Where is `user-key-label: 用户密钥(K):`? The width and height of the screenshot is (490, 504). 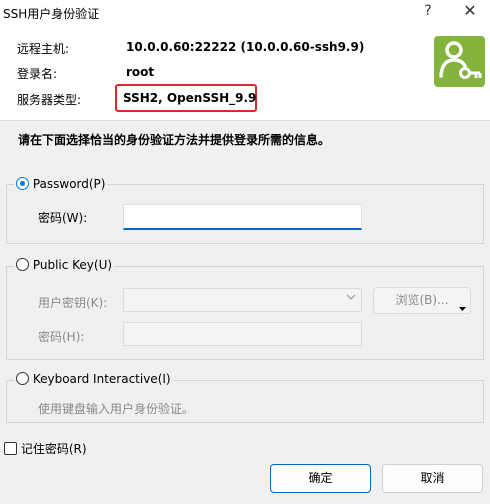 user-key-label: 用户密钥(K): is located at coordinates (73, 303).